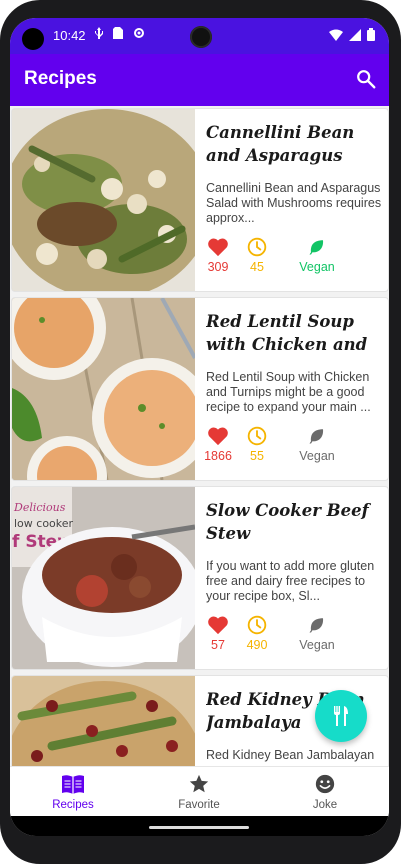 This screenshot has width=401, height=864. I want to click on recipe-title: Slow Cooker Beef Stew, so click(287, 522).